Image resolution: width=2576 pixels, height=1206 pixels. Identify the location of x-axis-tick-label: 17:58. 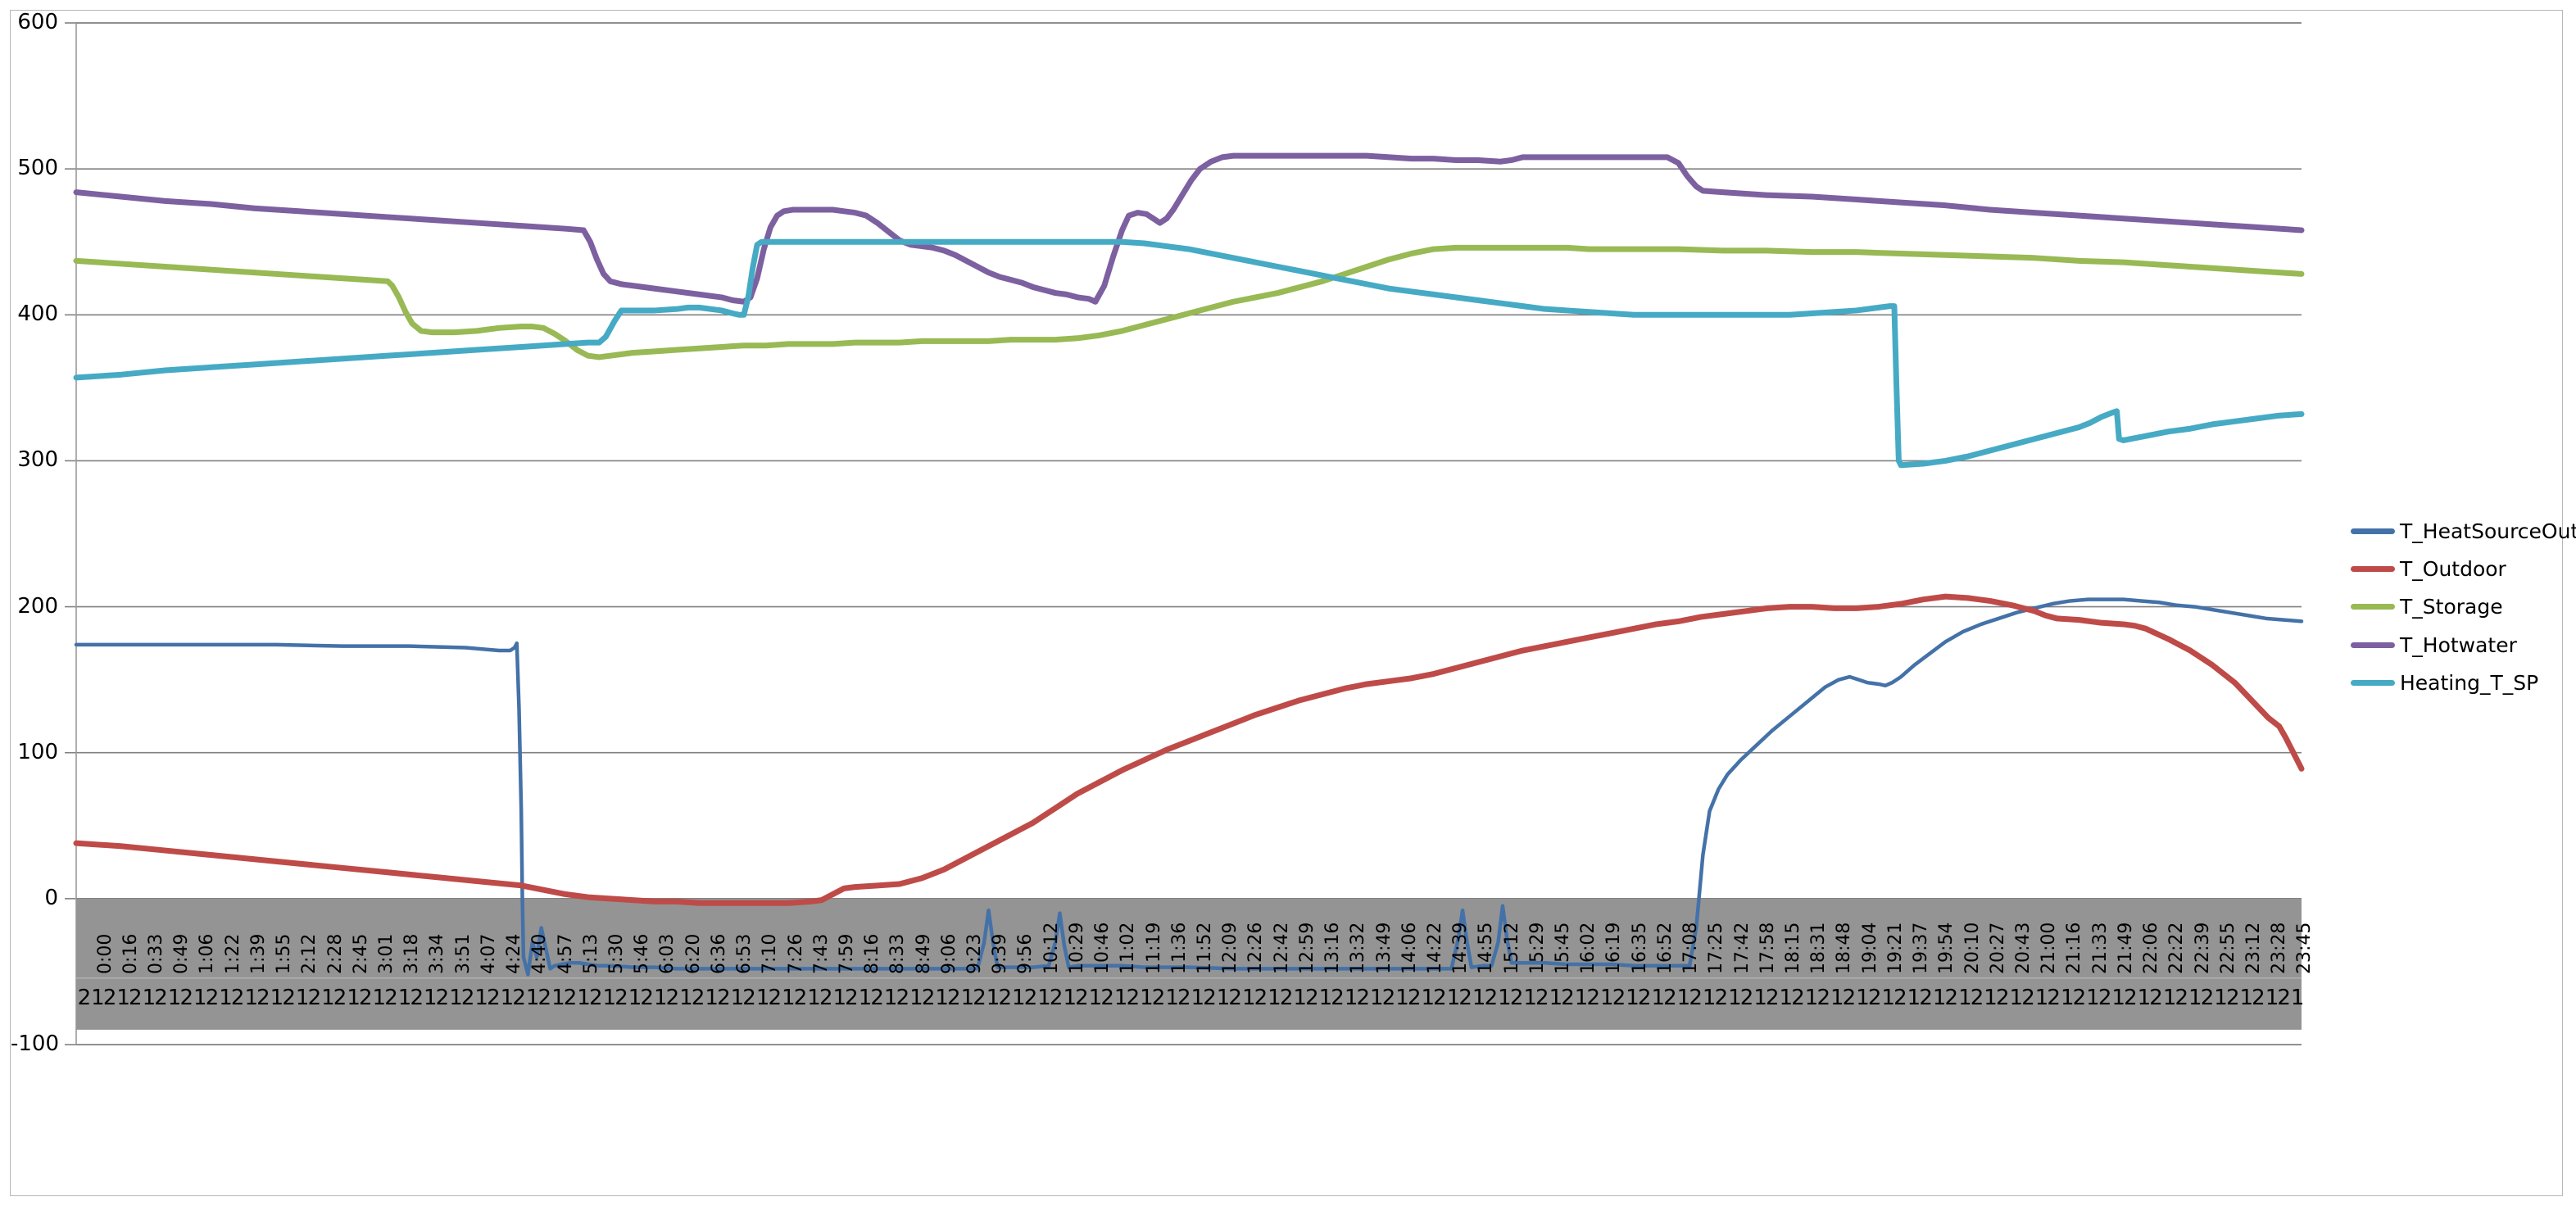
(1768, 948).